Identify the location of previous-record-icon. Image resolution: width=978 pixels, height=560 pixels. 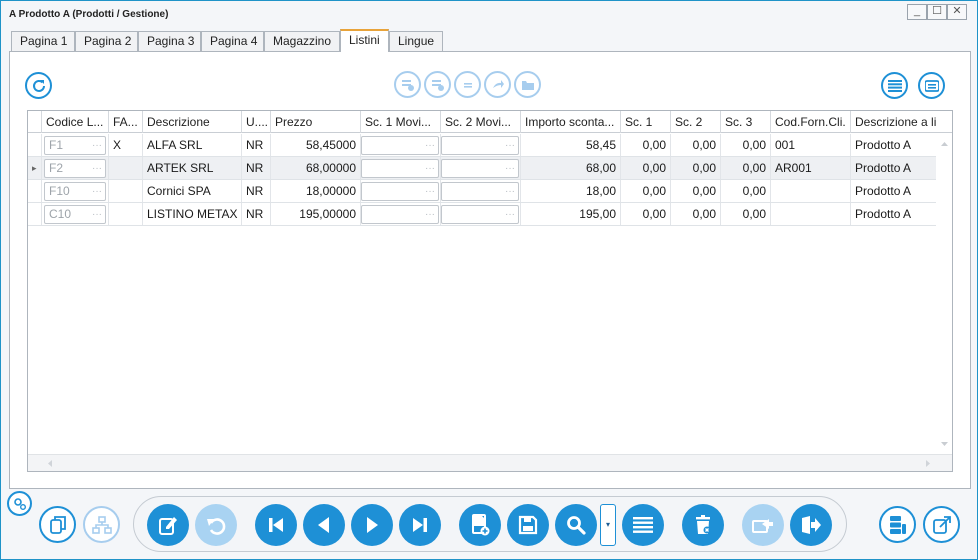
(324, 525).